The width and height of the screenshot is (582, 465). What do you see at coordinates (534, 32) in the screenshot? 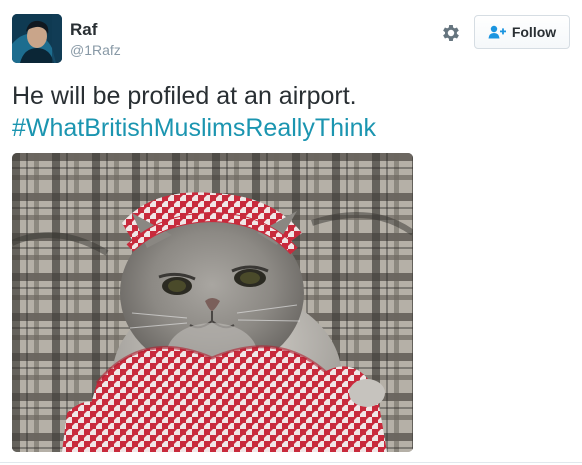
I see `follow-label: Follow` at bounding box center [534, 32].